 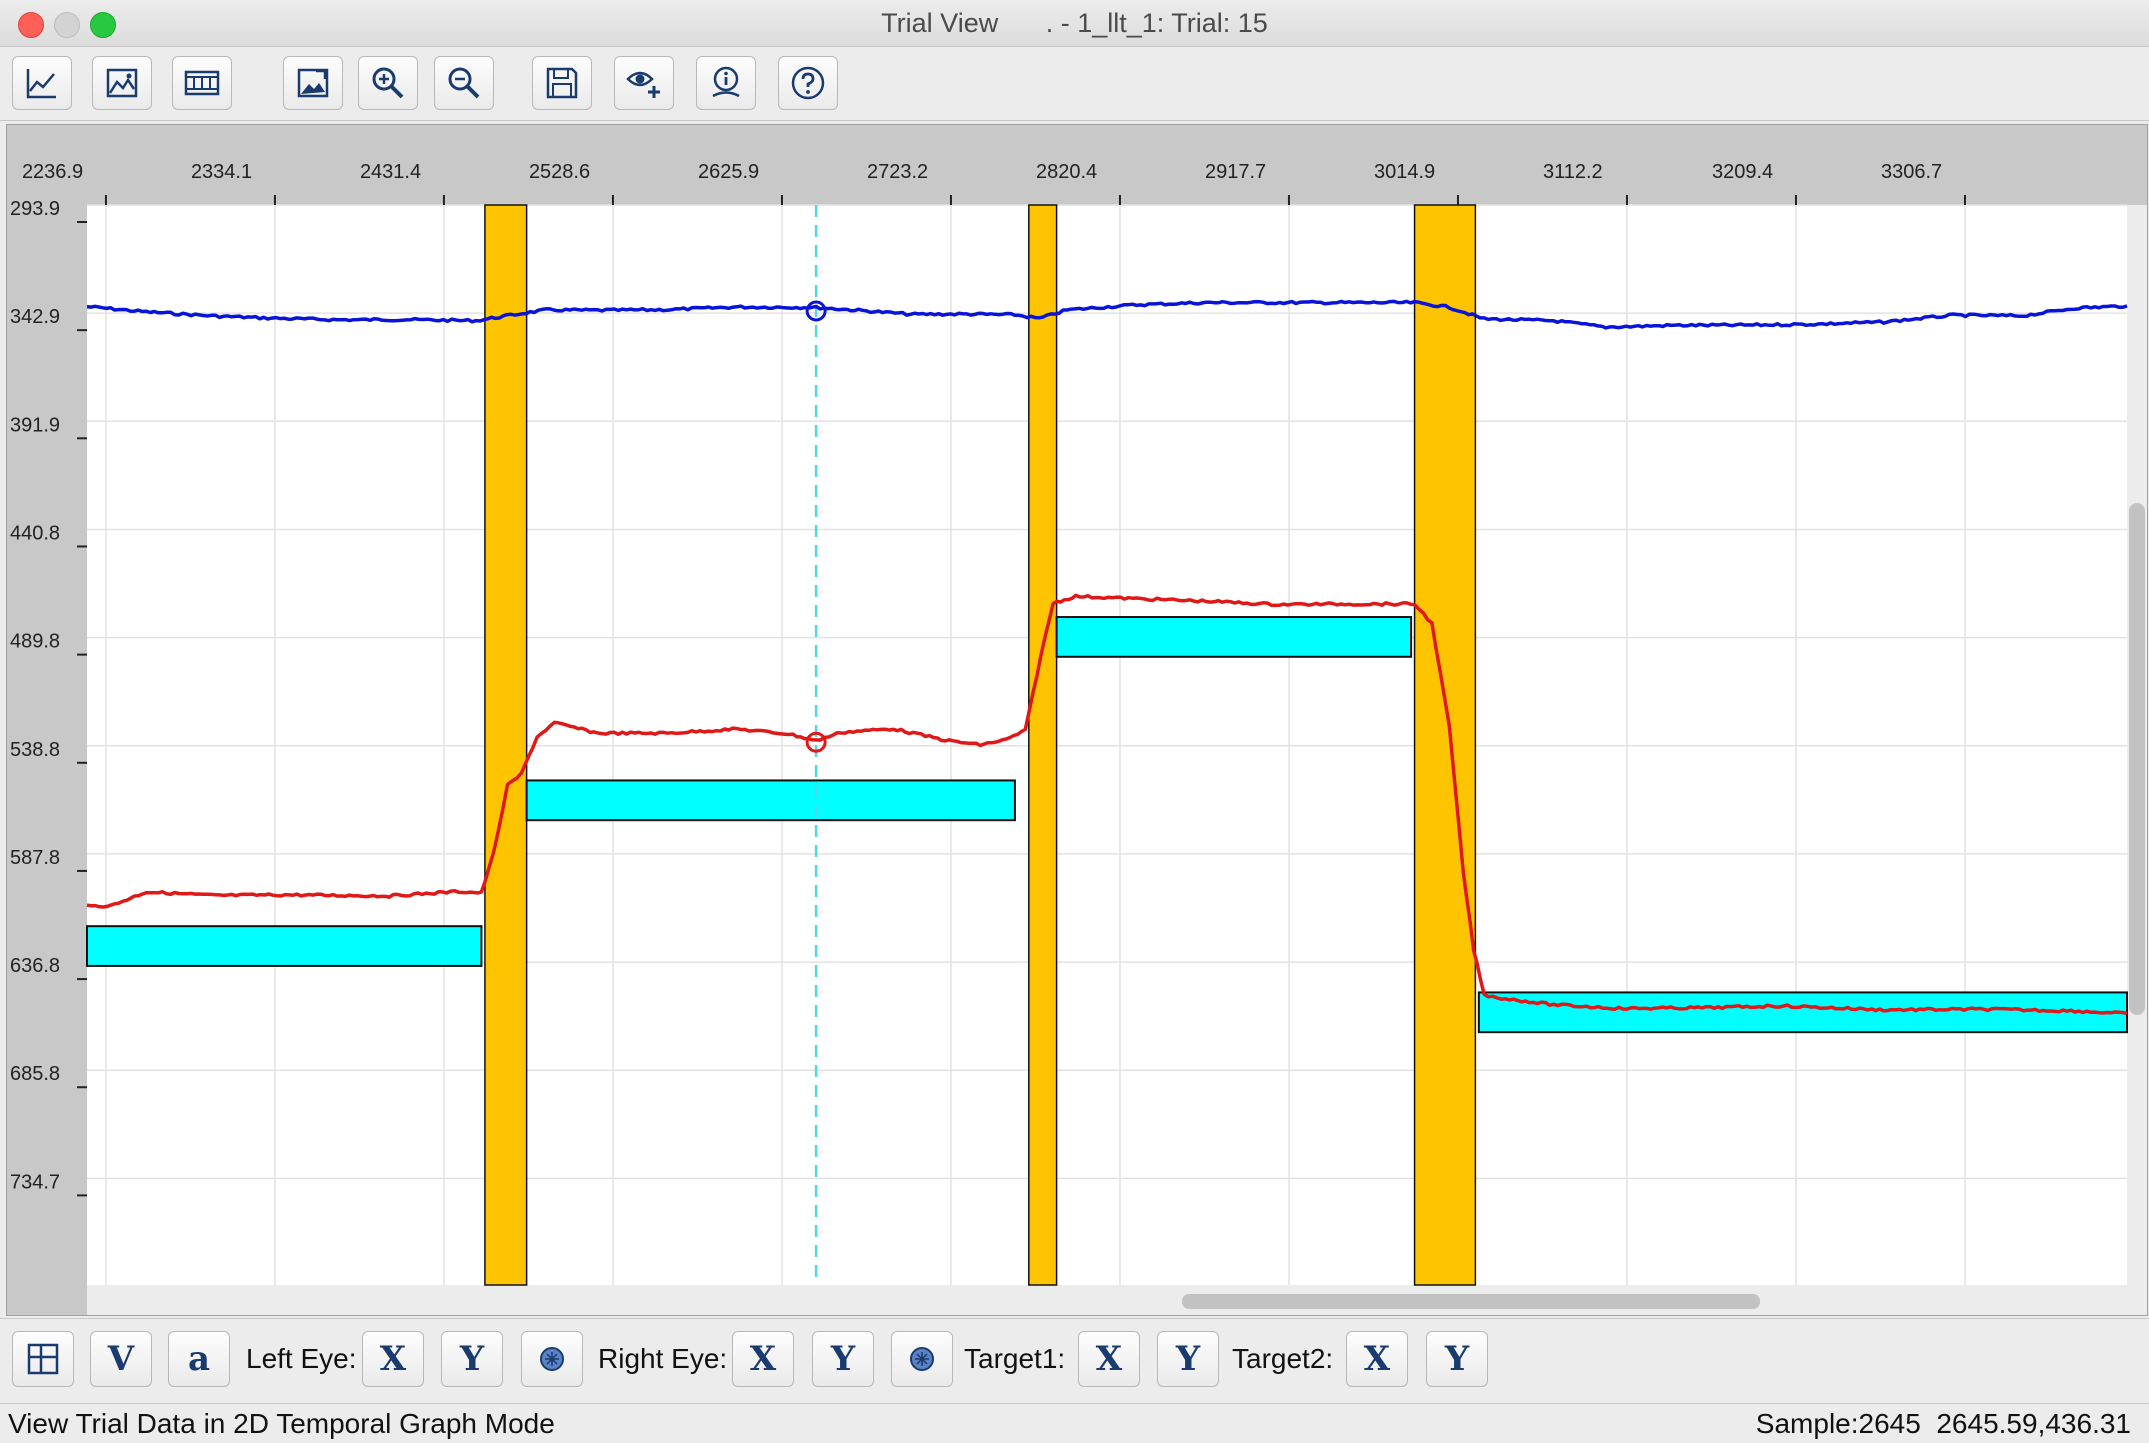 I want to click on x-tick-label: 2236.9, so click(x=52, y=172).